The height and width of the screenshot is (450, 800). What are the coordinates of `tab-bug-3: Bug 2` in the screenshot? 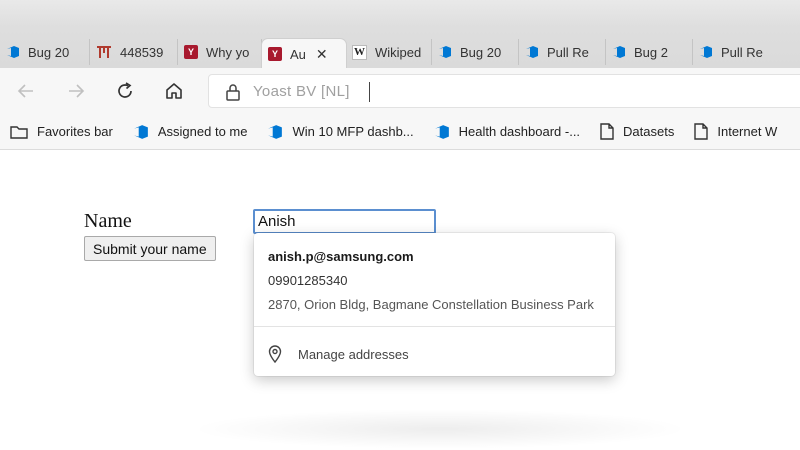 It's located at (649, 52).